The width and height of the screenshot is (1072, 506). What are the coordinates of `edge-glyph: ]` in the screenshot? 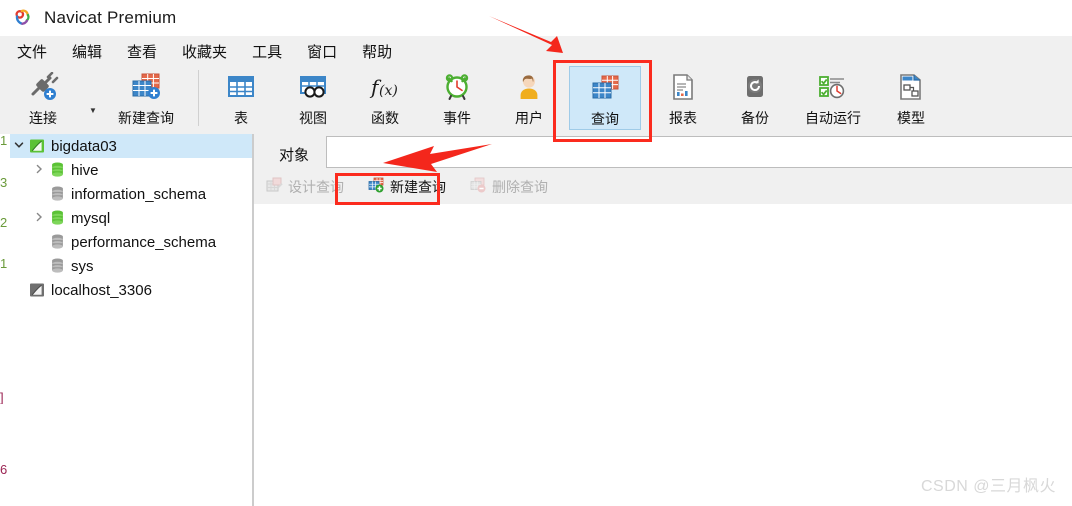 It's located at (2, 397).